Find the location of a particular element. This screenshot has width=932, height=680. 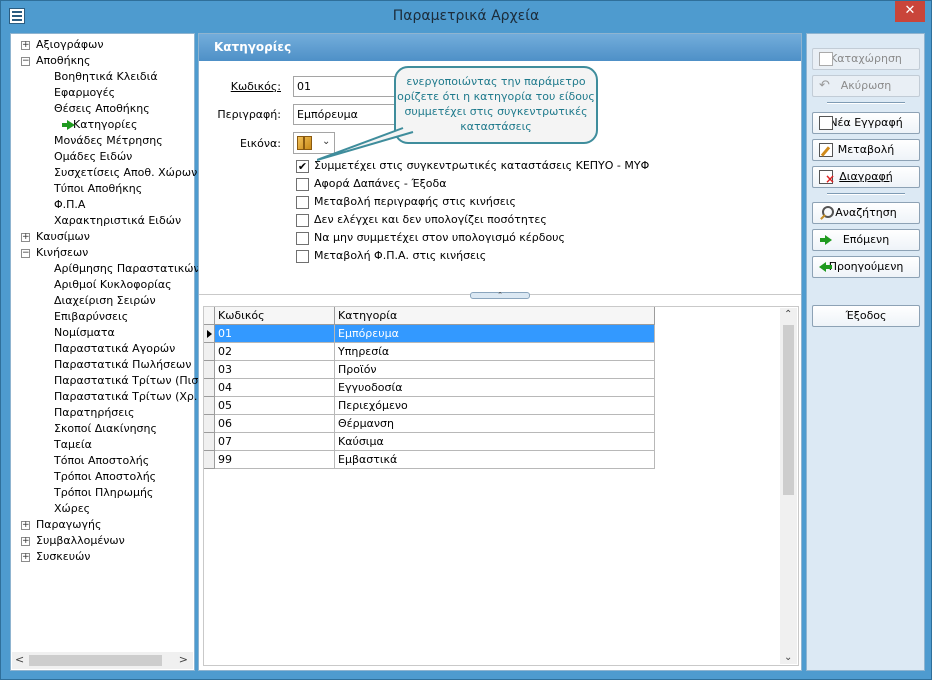

table-row: 01 Εμπόρευμα is located at coordinates (430, 334).